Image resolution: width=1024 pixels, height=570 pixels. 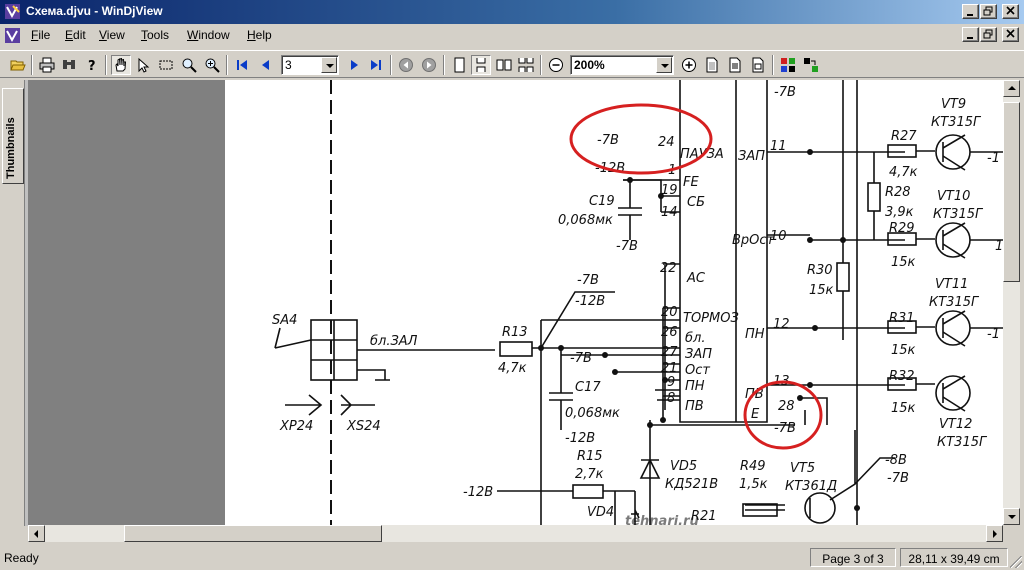 What do you see at coordinates (608, 140) in the screenshot?
I see `label-minus7-circled: -7В` at bounding box center [608, 140].